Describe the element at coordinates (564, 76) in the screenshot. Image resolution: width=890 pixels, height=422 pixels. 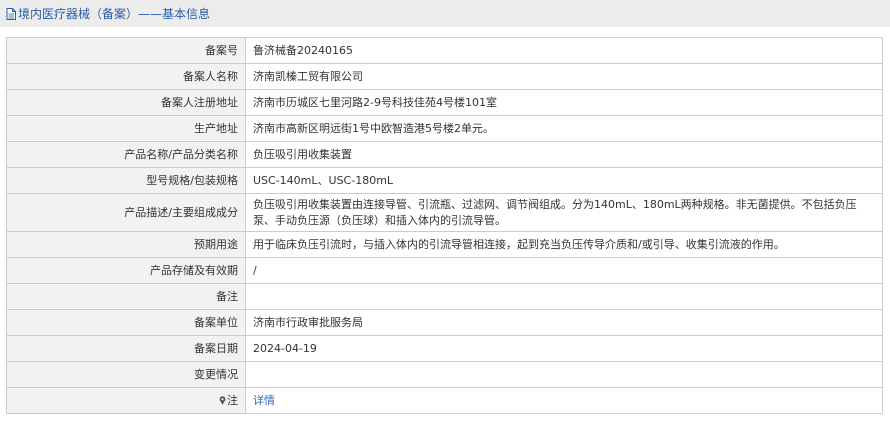
I see `row-value: 济南凯榛工贸有限公司` at that location.